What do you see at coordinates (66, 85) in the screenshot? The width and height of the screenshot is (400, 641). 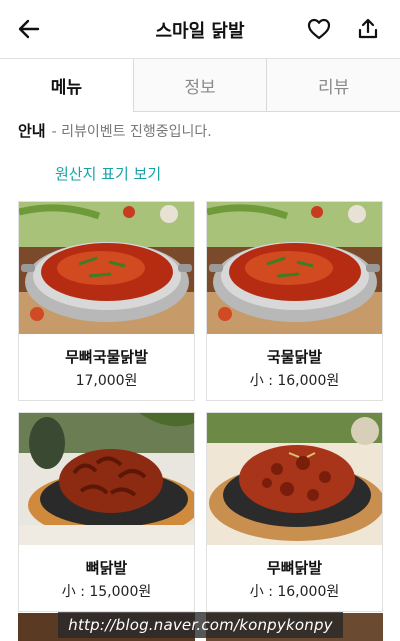 I see `tab-menu: 메뉴` at bounding box center [66, 85].